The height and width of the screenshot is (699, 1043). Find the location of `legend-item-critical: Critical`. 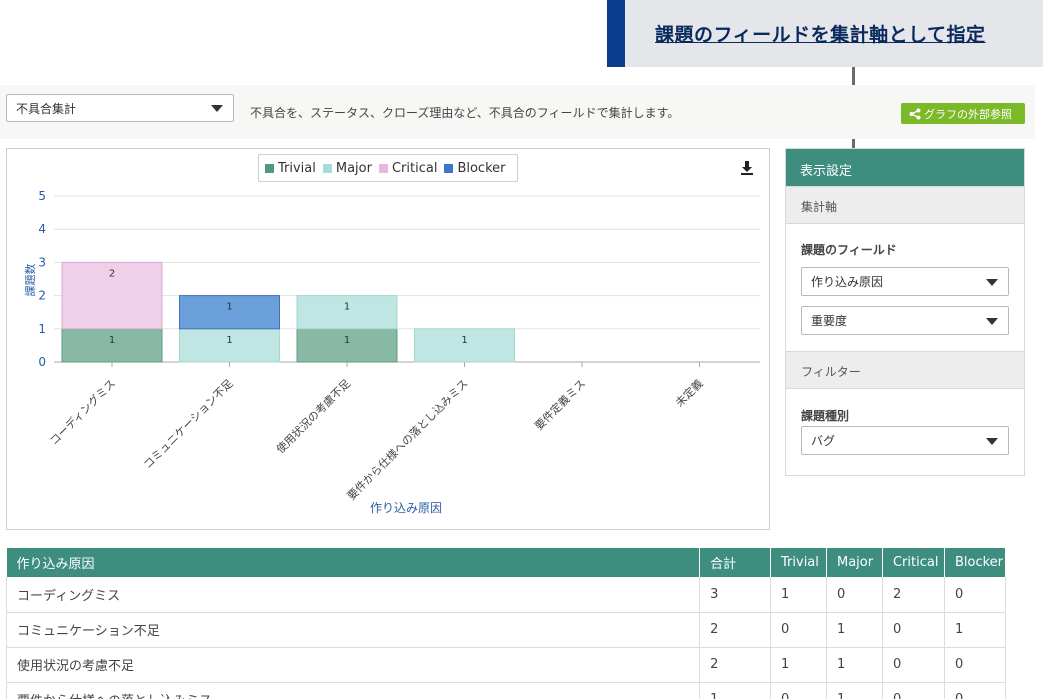

legend-item-critical: Critical is located at coordinates (408, 168).